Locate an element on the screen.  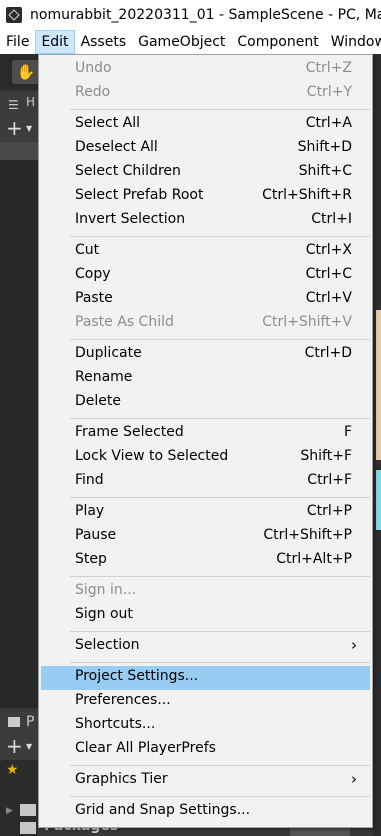
menu-item-label: Redo is located at coordinates (93, 92).